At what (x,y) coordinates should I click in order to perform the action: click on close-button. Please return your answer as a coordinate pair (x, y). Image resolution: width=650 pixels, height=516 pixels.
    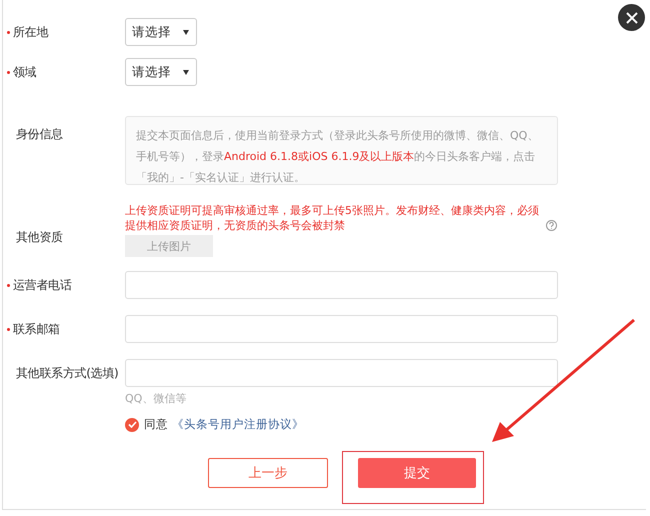
    Looking at the image, I should click on (631, 17).